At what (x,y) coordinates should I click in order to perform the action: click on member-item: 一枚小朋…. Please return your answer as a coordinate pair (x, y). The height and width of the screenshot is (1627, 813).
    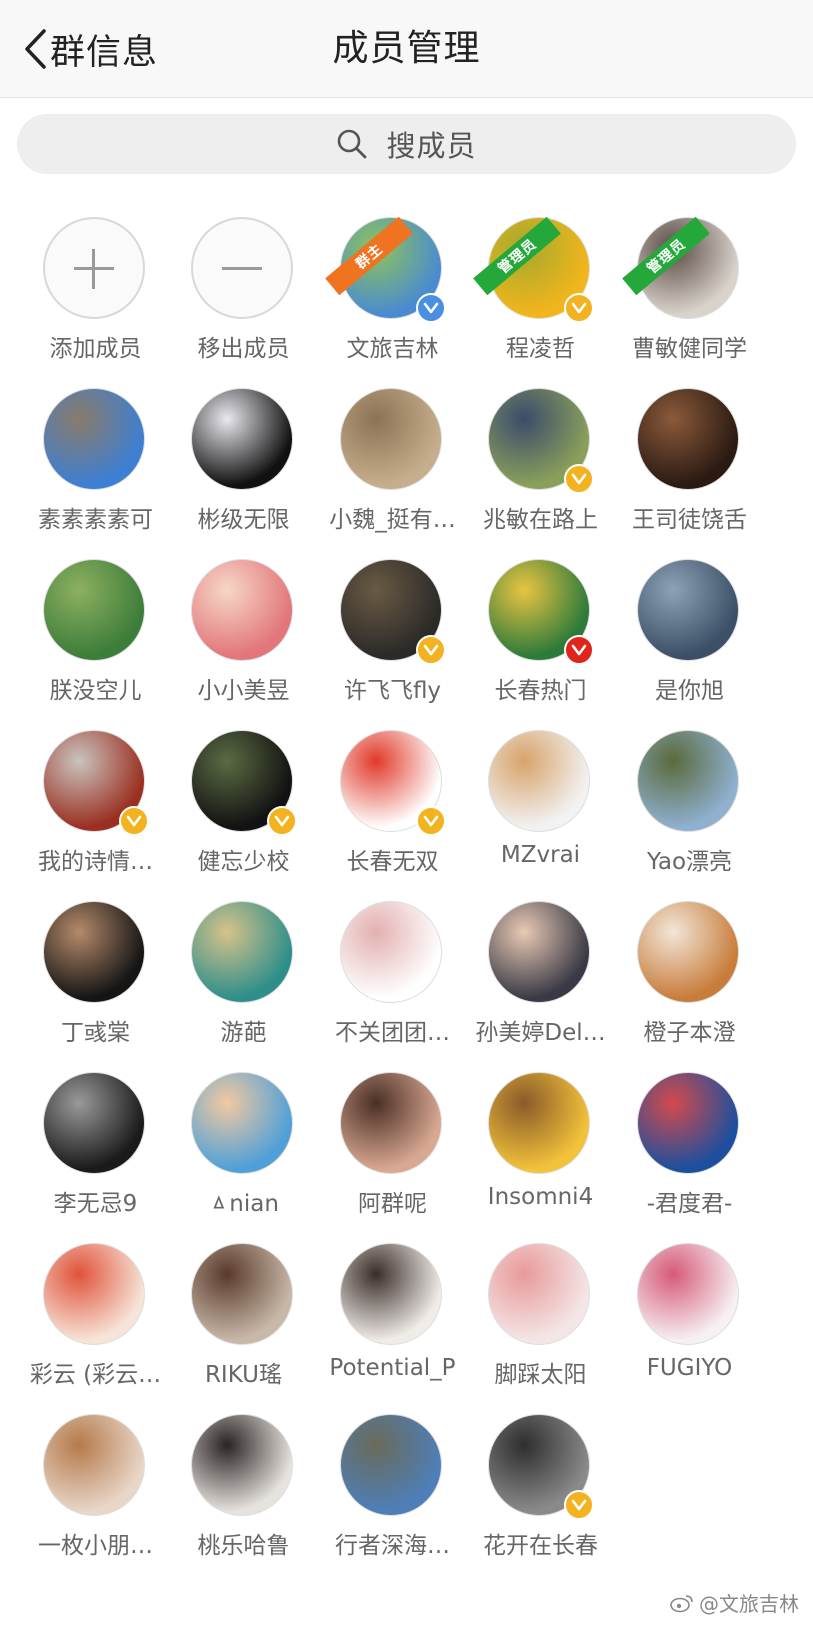
    Looking at the image, I should click on (95, 1487).